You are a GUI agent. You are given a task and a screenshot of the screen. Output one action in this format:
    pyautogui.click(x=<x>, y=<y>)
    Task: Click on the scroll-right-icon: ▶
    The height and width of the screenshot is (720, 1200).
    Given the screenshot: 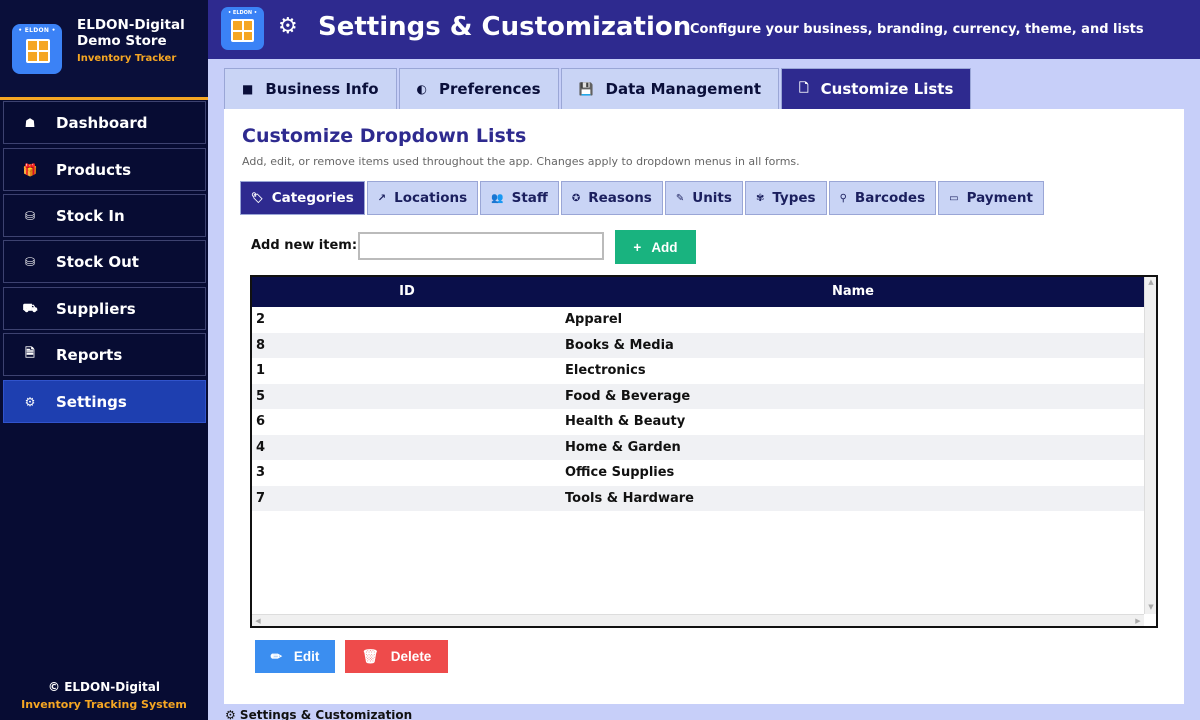 What is the action you would take?
    pyautogui.click(x=1138, y=620)
    